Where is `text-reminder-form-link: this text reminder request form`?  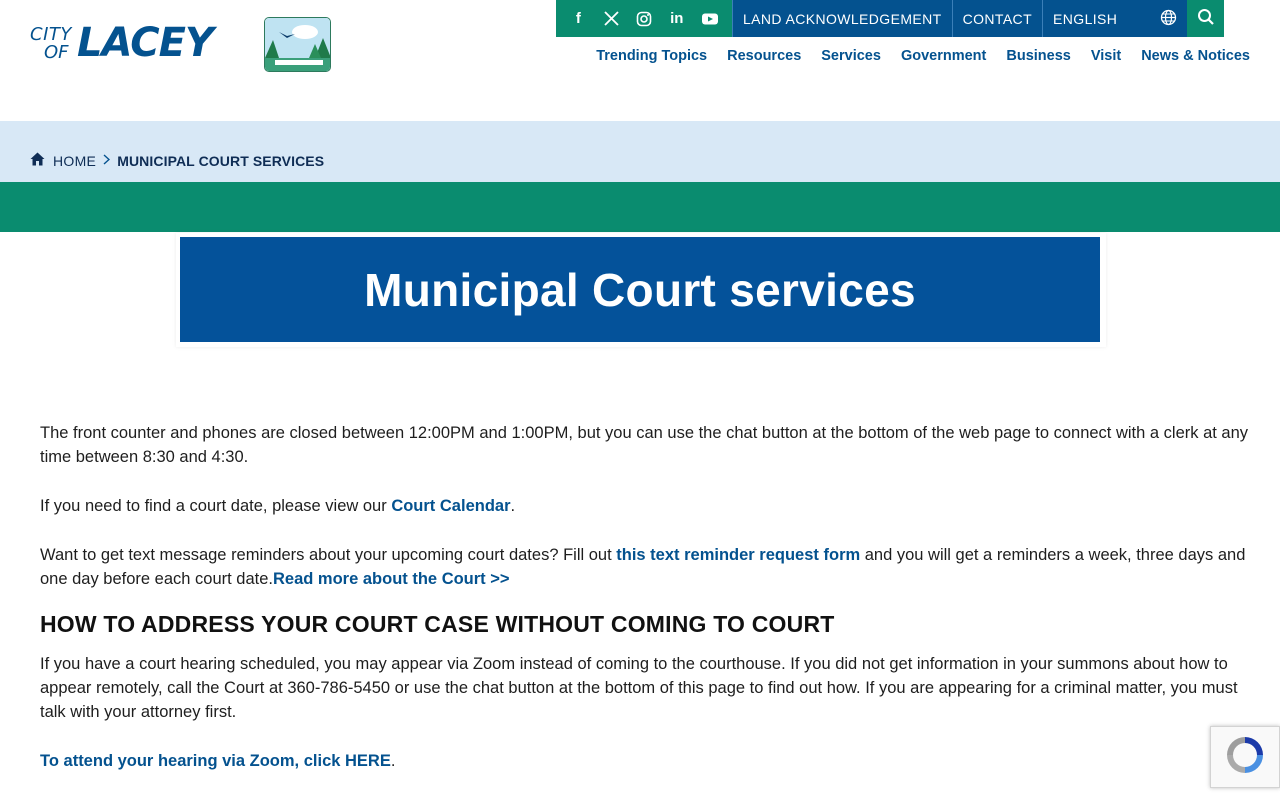
text-reminder-form-link: this text reminder request form is located at coordinates (738, 555).